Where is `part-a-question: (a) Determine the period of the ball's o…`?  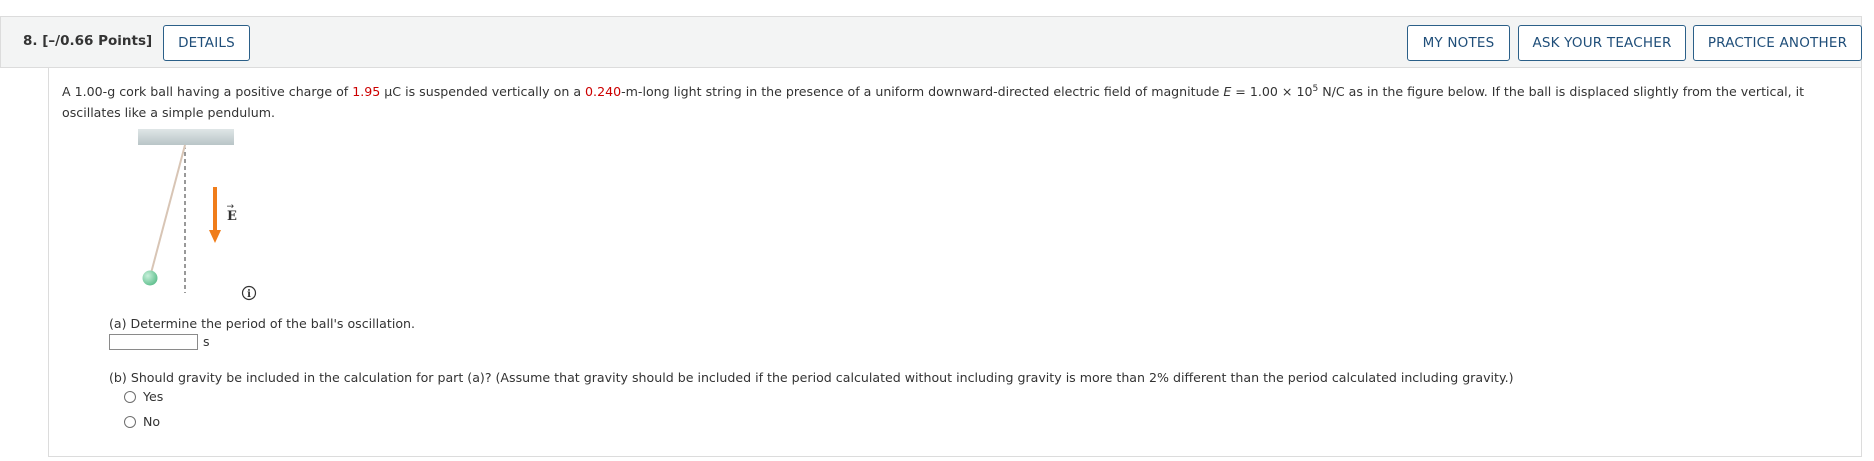
part-a-question: (a) Determine the period of the ball's o… is located at coordinates (262, 323).